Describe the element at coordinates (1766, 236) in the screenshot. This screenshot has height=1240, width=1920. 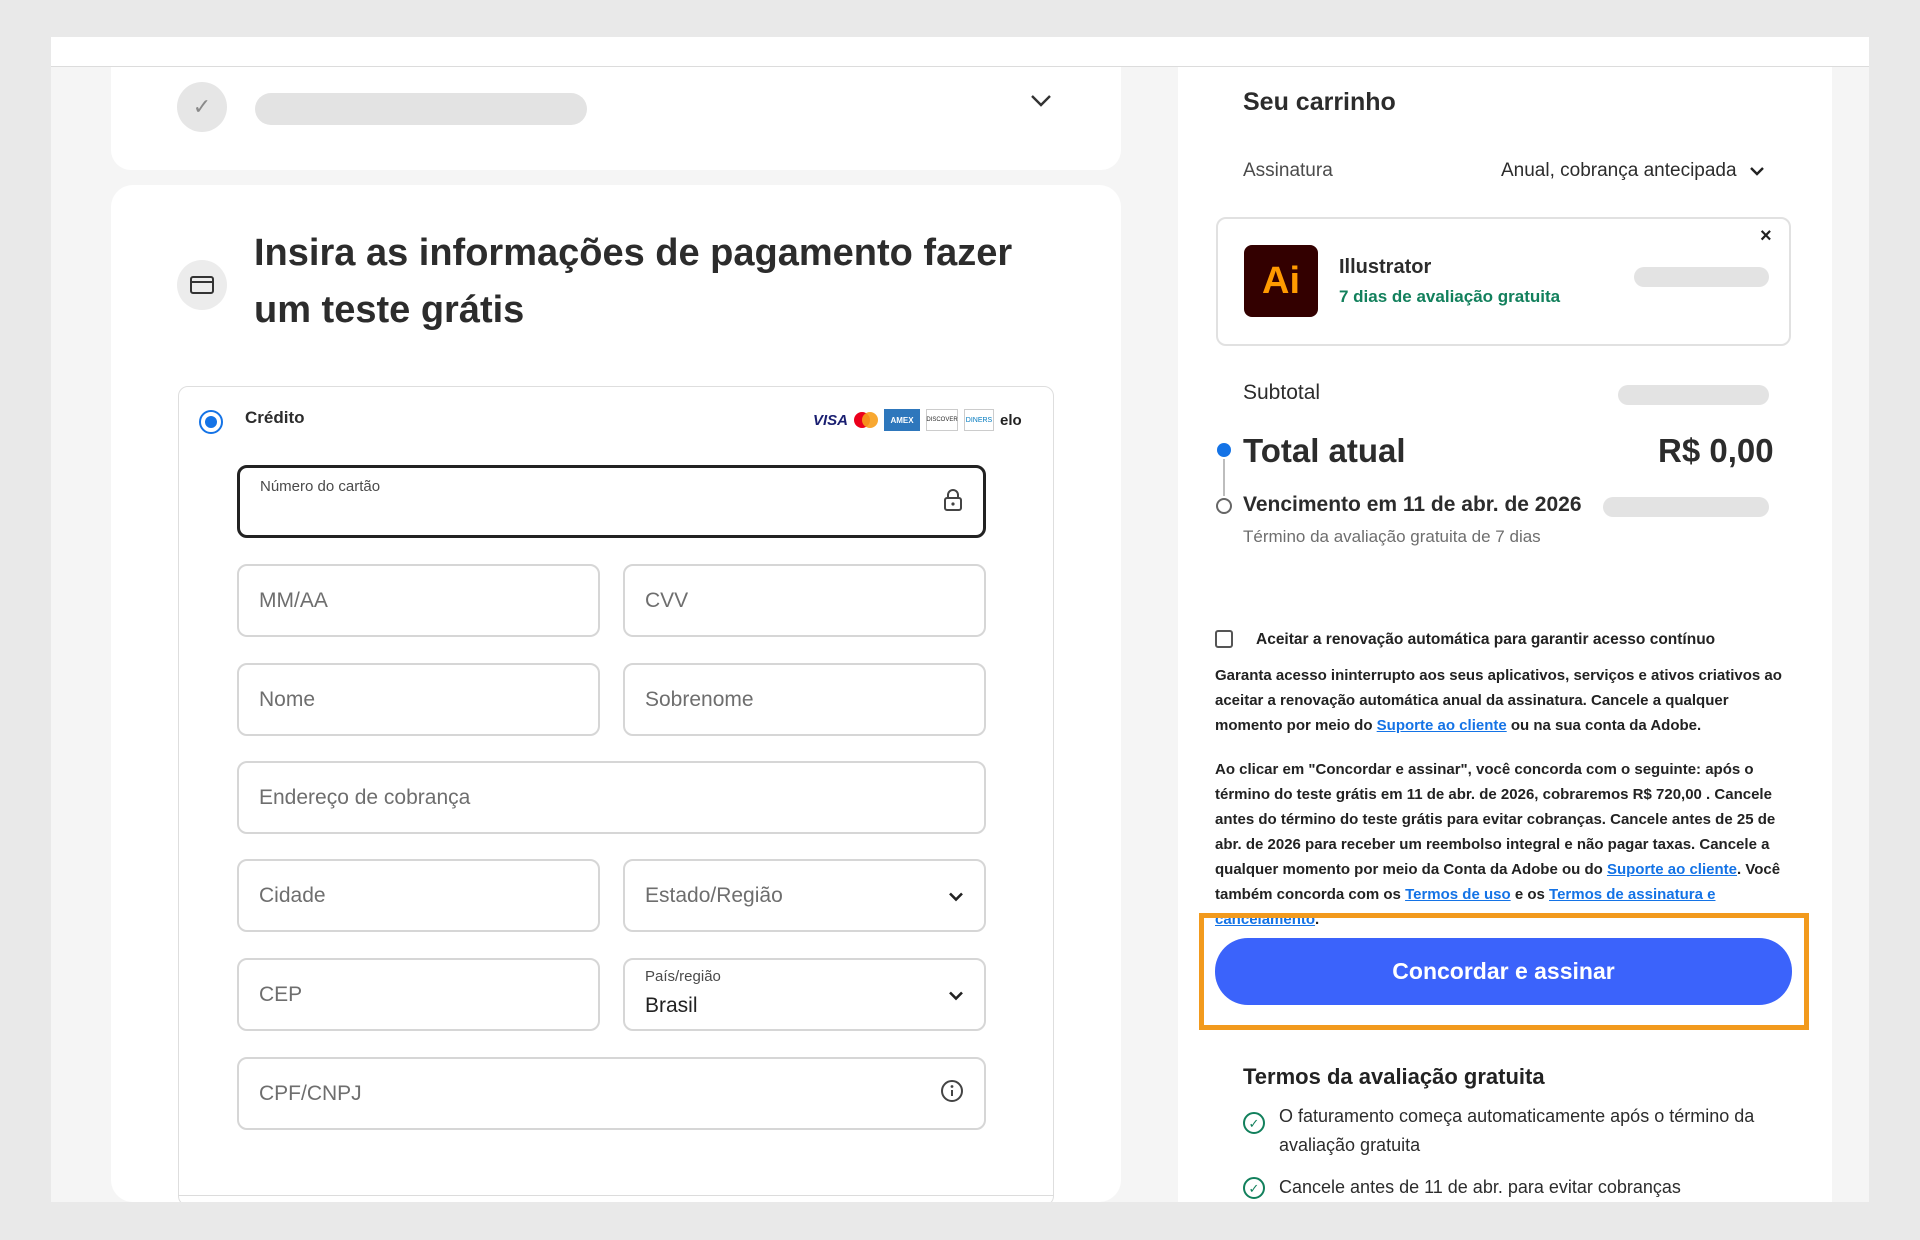
I see `remove-item-close-icon: ×` at that location.